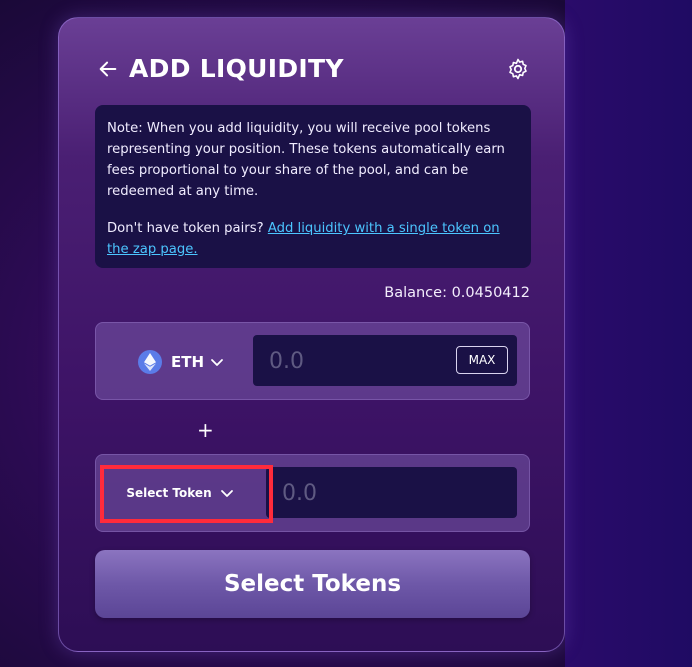  I want to click on plus-sign: +, so click(205, 430).